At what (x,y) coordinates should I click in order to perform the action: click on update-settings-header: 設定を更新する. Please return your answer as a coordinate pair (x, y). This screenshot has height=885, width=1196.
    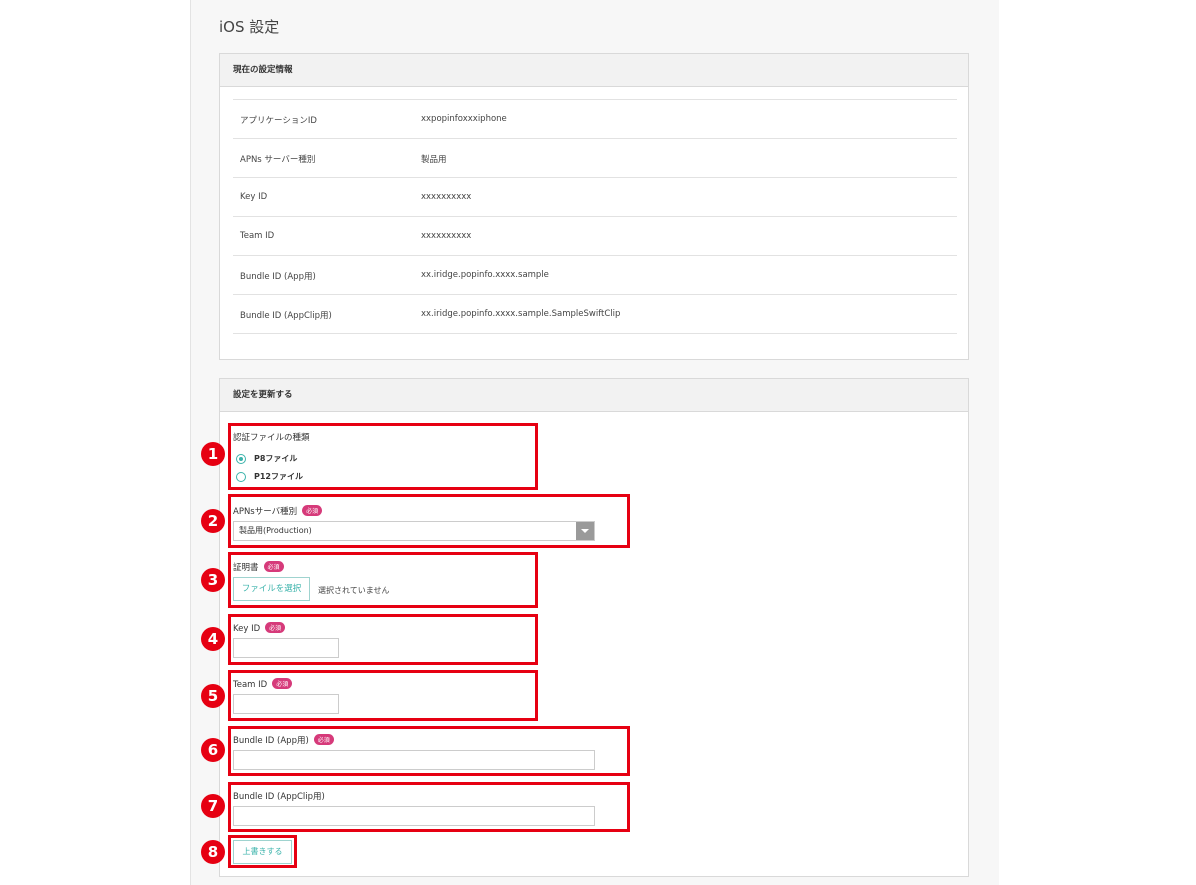
    Looking at the image, I should click on (594, 395).